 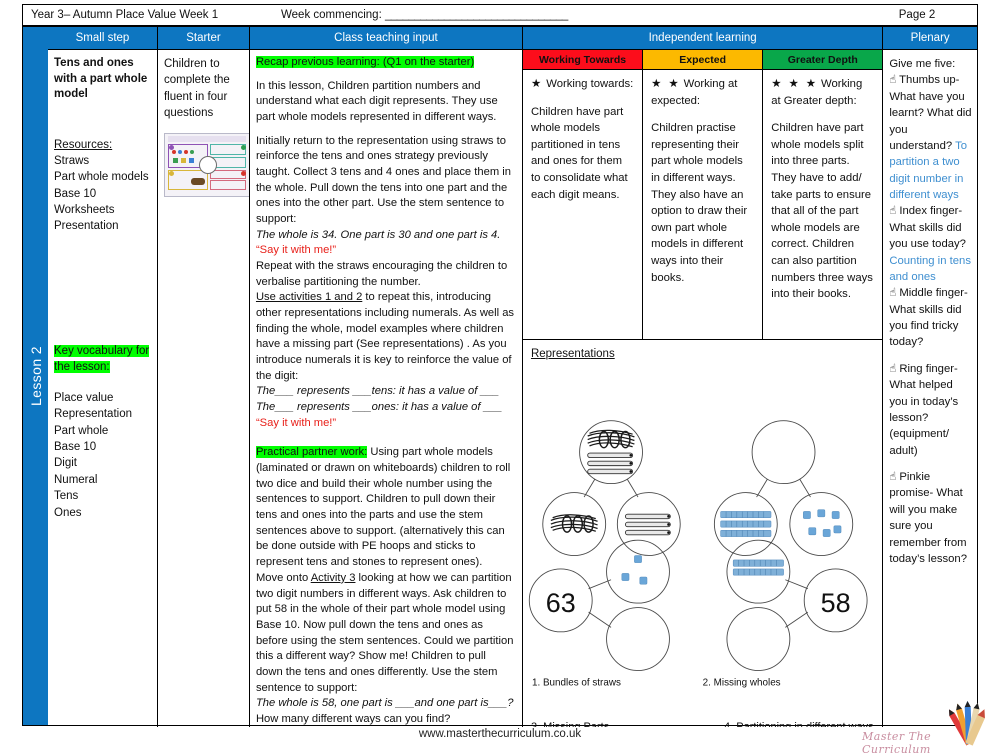 I want to click on vocabulary-item: Digit, so click(x=66, y=463).